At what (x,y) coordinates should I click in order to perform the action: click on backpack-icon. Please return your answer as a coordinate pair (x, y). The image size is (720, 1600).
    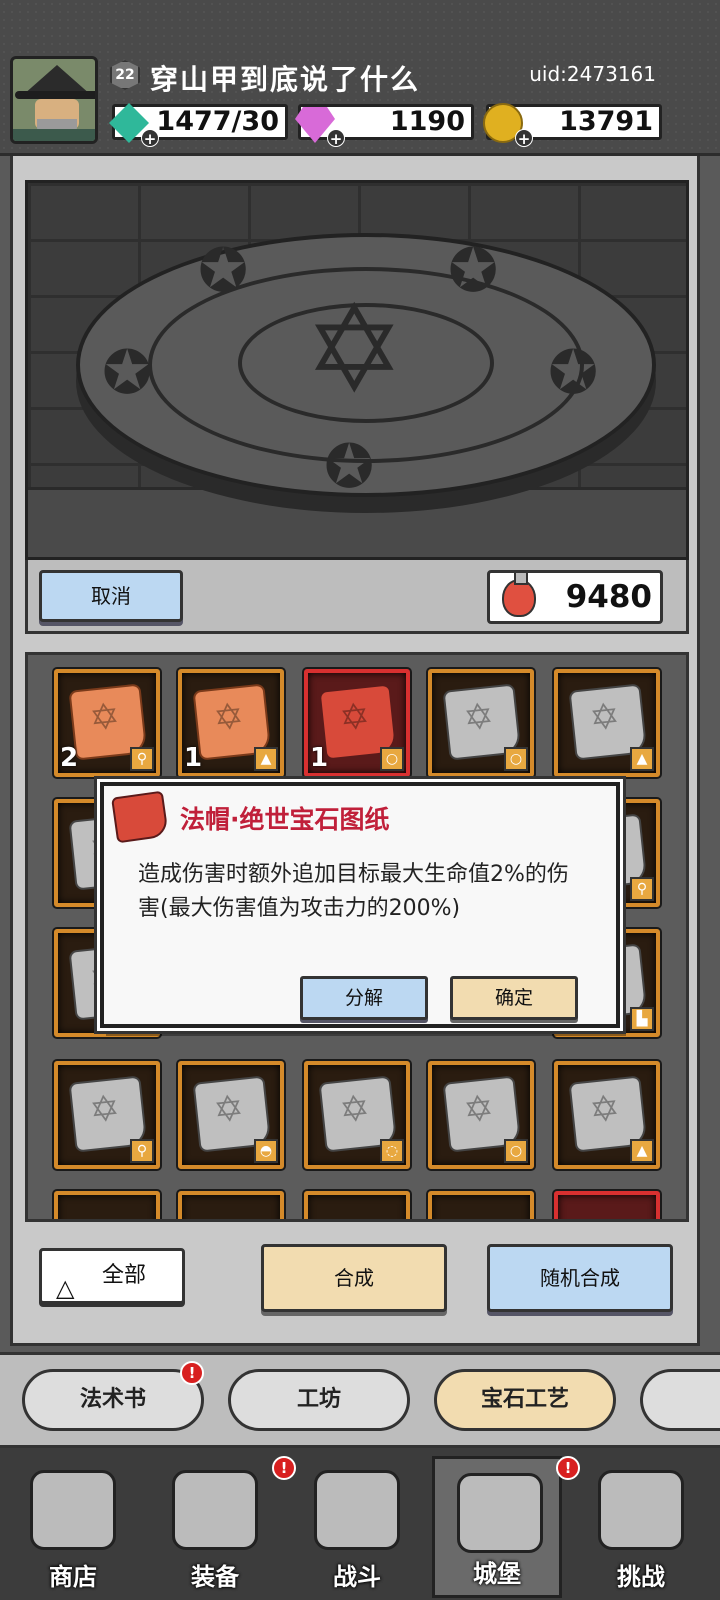
    Looking at the image, I should click on (215, 1510).